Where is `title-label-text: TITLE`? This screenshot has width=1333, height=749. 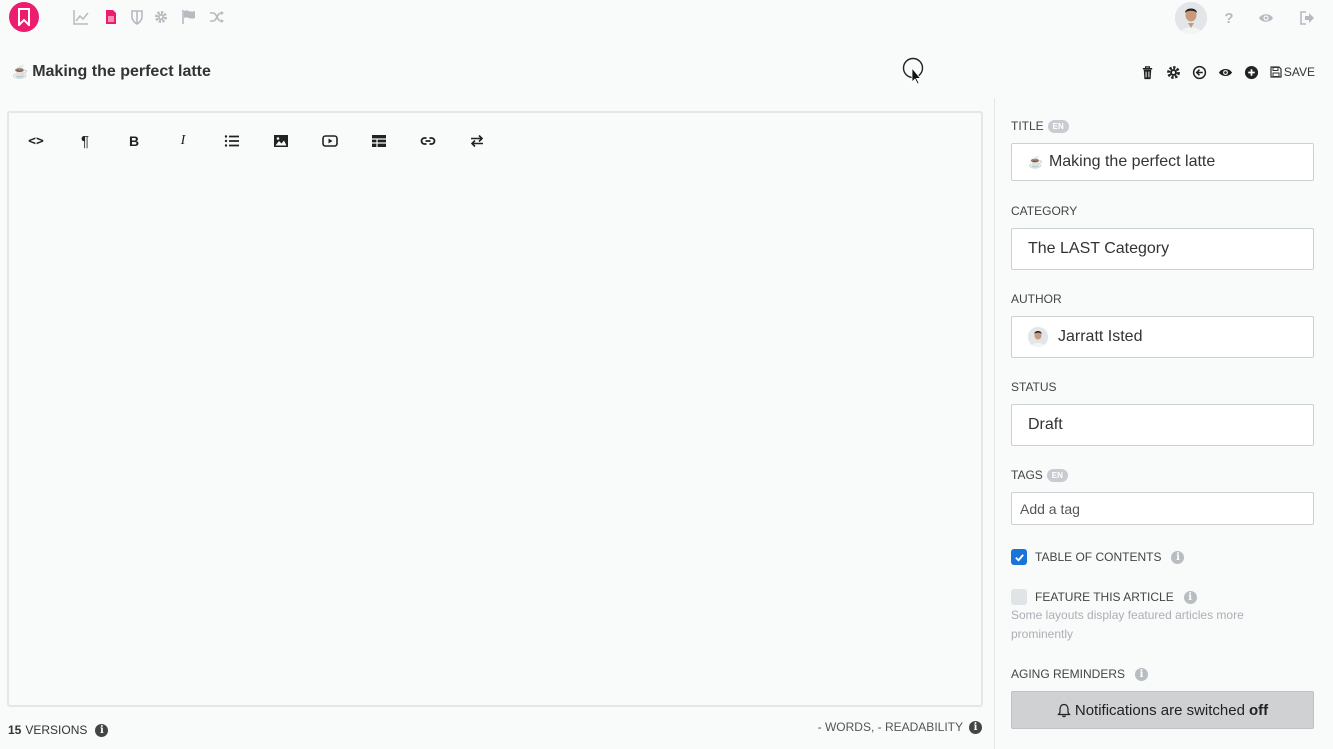 title-label-text: TITLE is located at coordinates (1027, 126).